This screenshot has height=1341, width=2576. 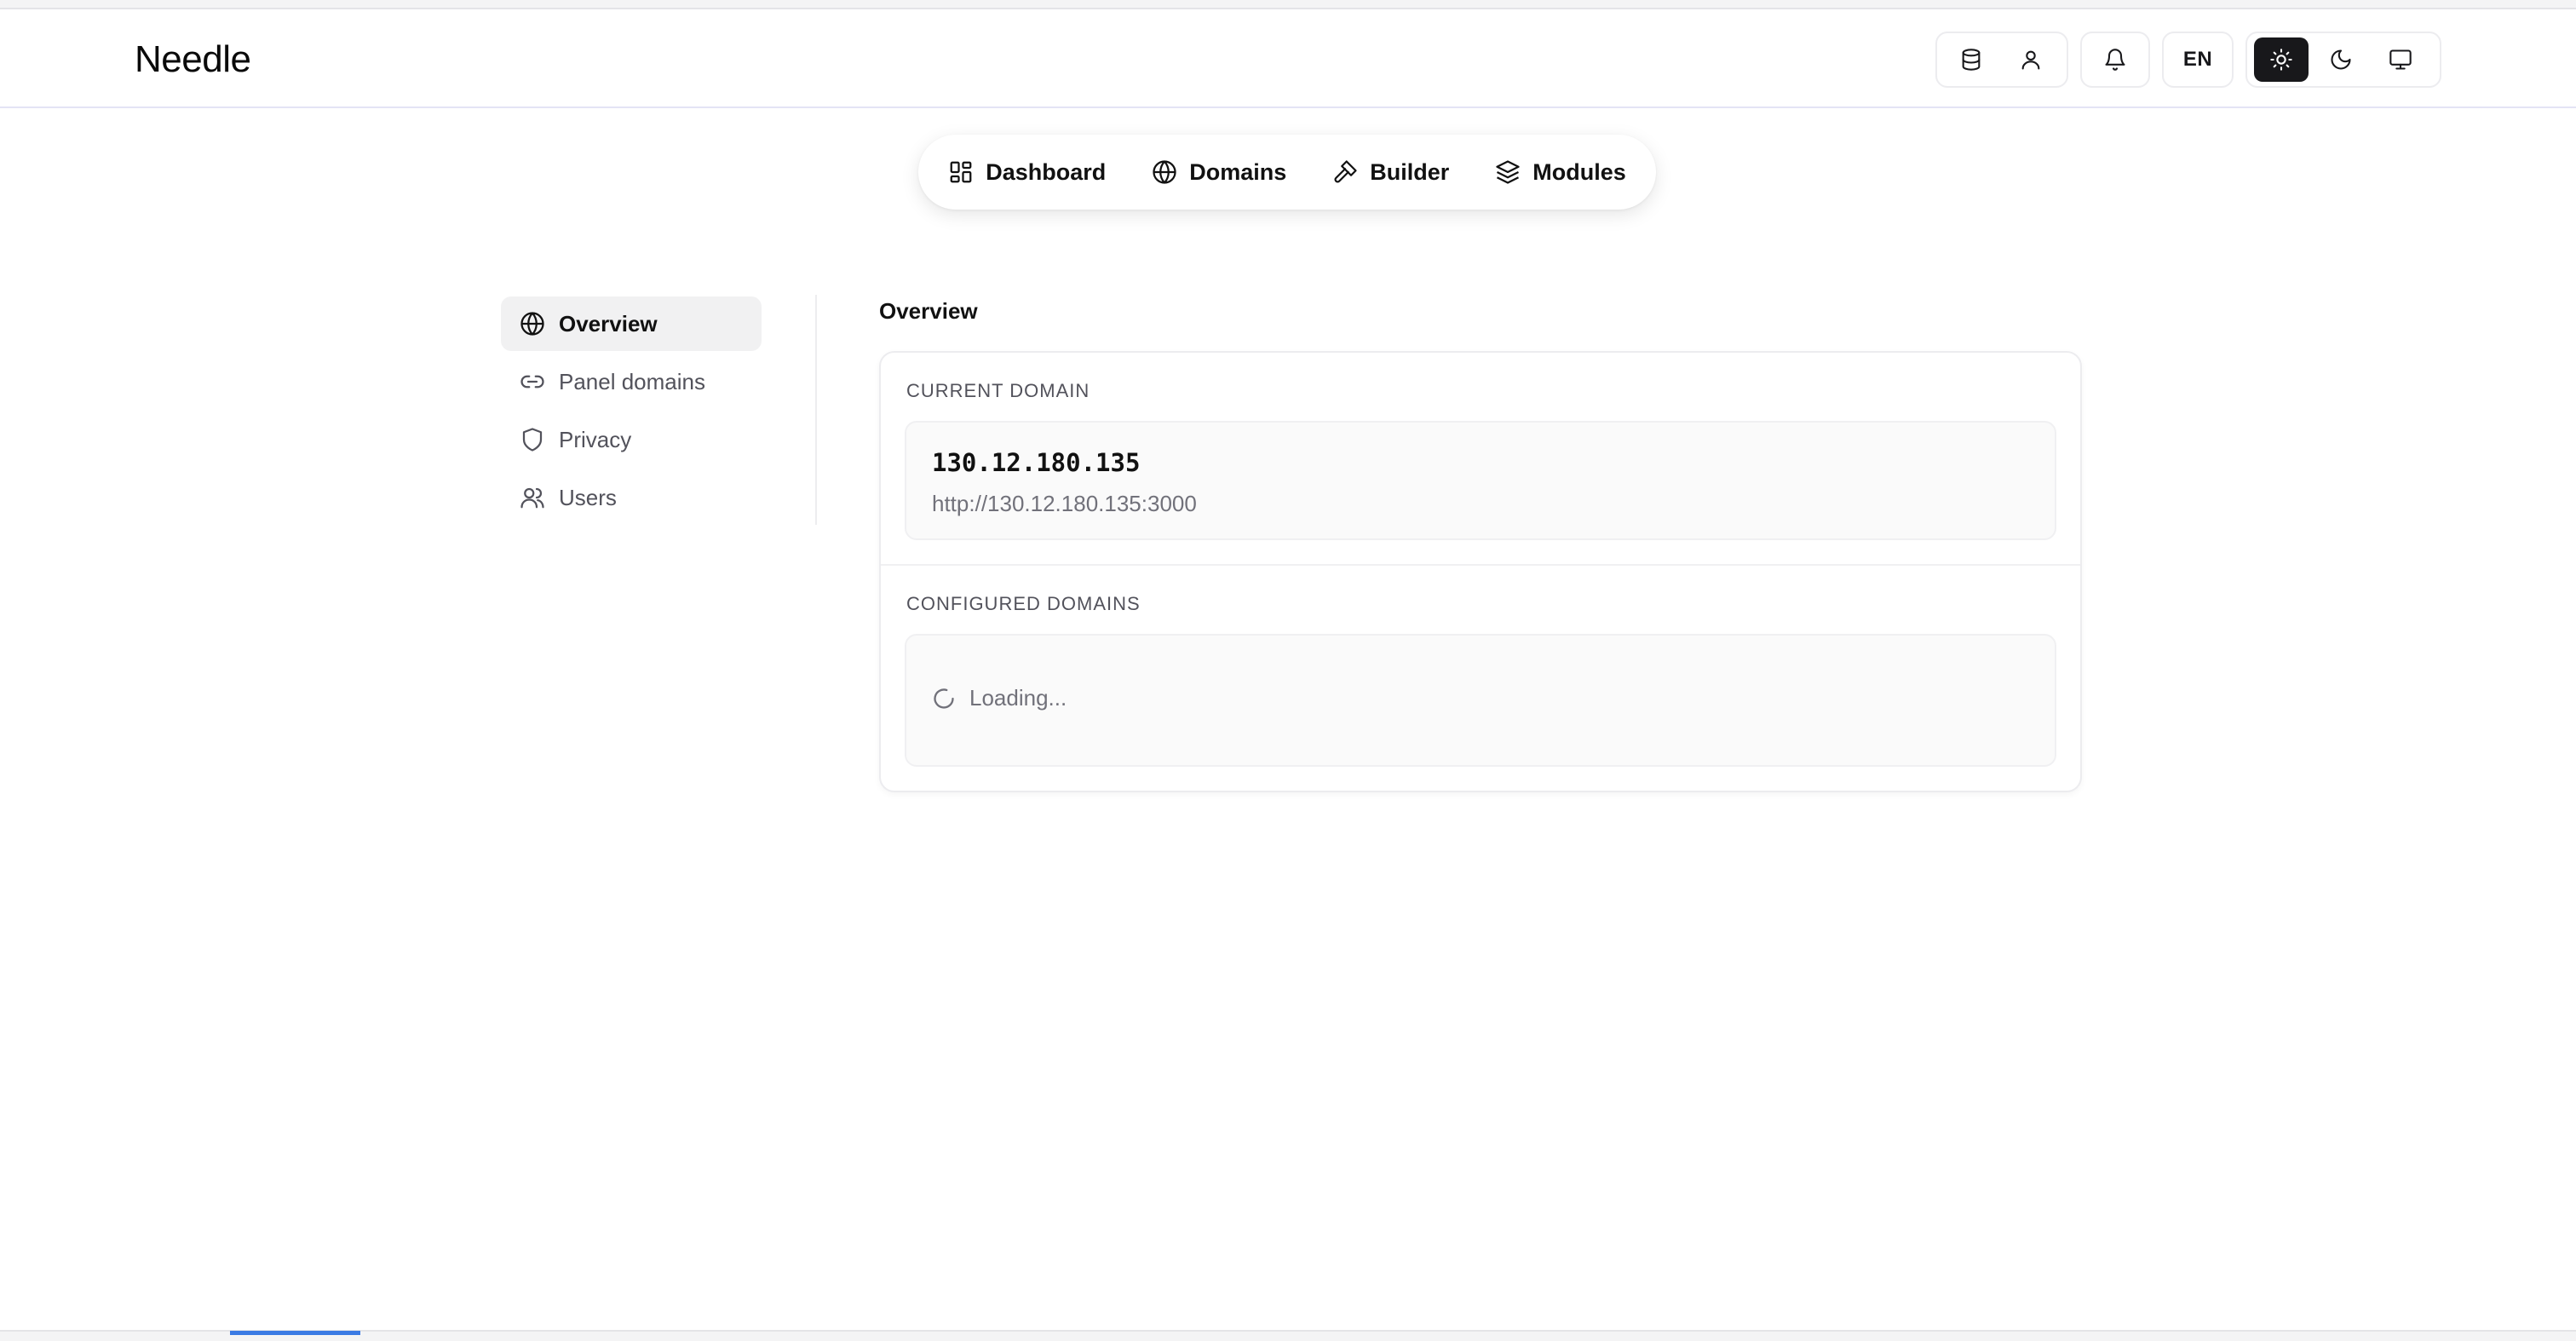 I want to click on sun-icon, so click(x=2281, y=60).